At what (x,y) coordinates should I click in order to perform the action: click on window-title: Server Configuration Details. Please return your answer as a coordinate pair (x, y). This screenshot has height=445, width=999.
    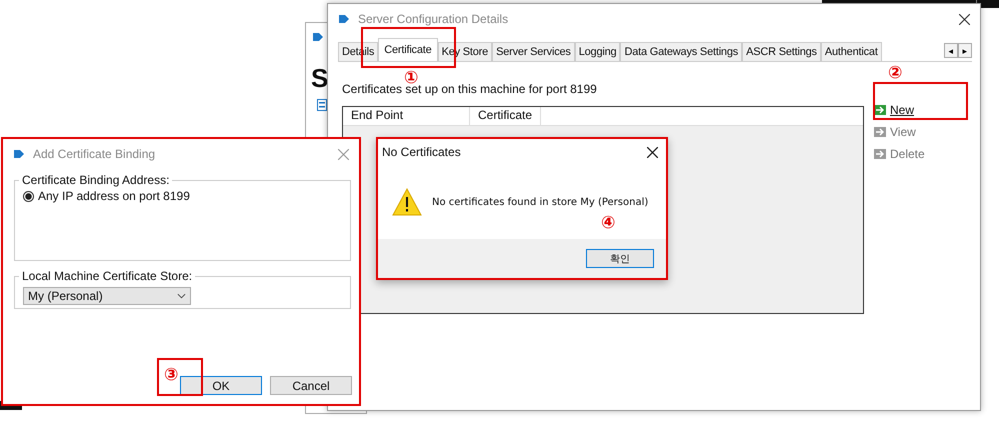
    Looking at the image, I should click on (434, 19).